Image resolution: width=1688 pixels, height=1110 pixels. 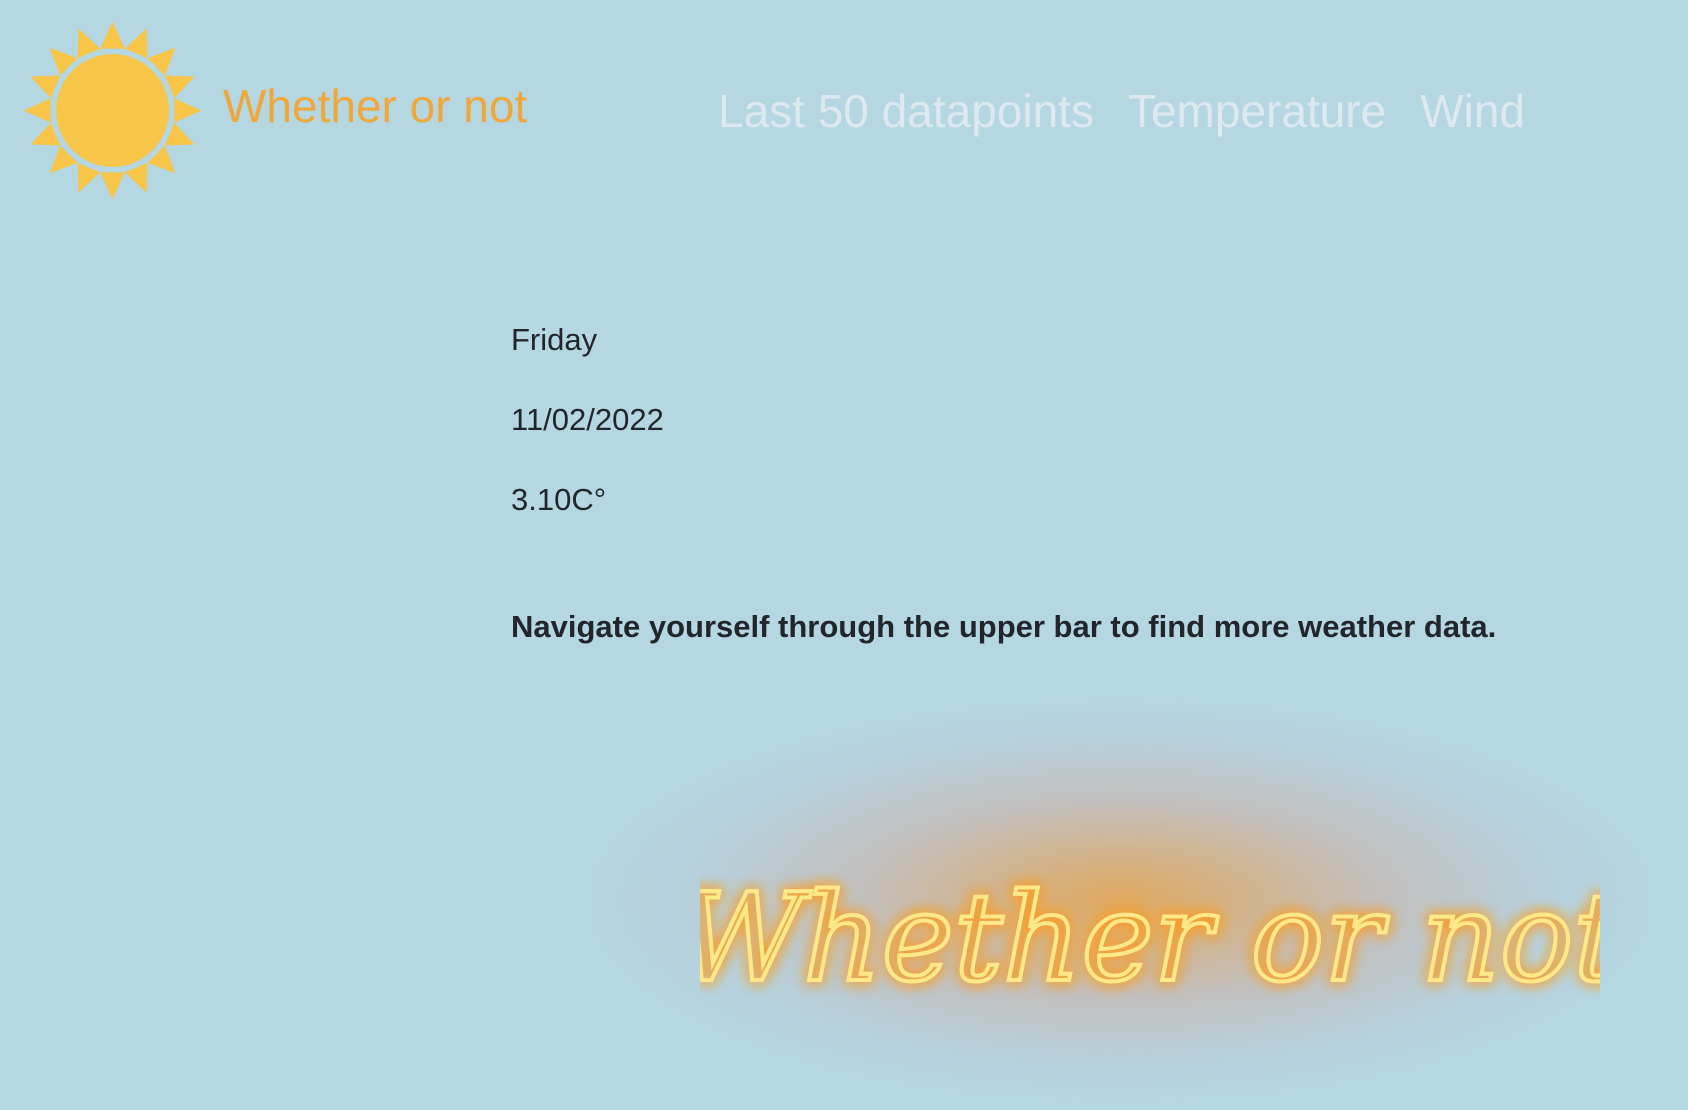 I want to click on date-text: 11/02/2022, so click(x=587, y=419).